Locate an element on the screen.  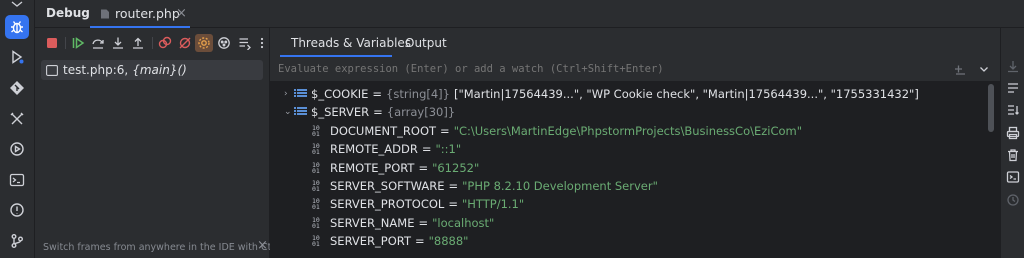
frame-function: {main}() is located at coordinates (159, 70).